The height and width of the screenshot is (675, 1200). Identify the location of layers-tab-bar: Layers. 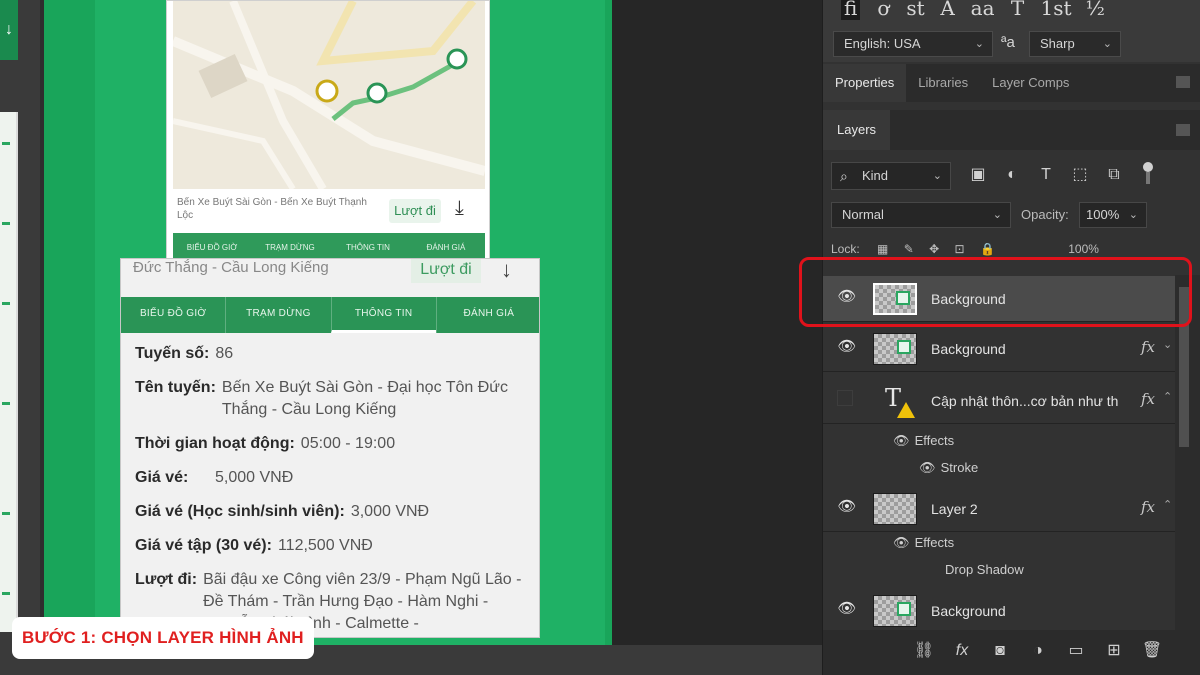
(1011, 130).